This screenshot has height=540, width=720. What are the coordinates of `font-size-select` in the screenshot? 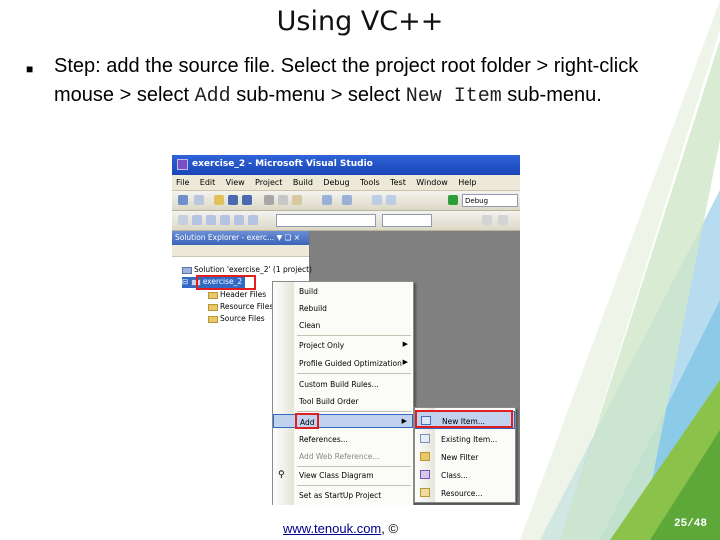 It's located at (407, 220).